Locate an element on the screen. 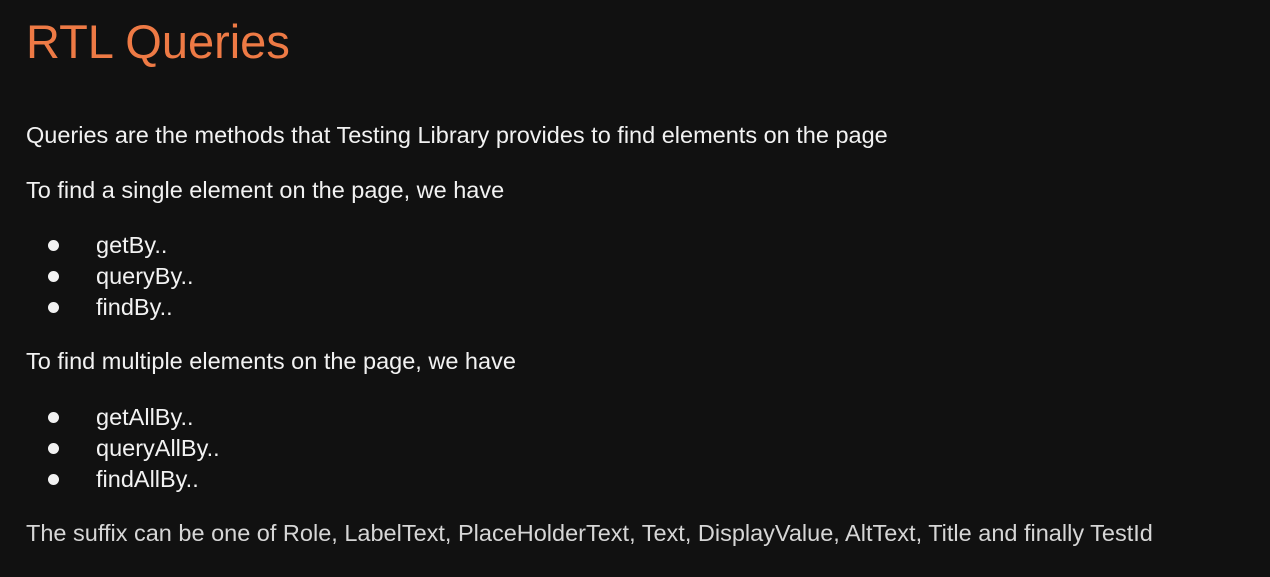 Image resolution: width=1270 pixels, height=577 pixels. list-item-label: queryAllBy.. is located at coordinates (158, 448).